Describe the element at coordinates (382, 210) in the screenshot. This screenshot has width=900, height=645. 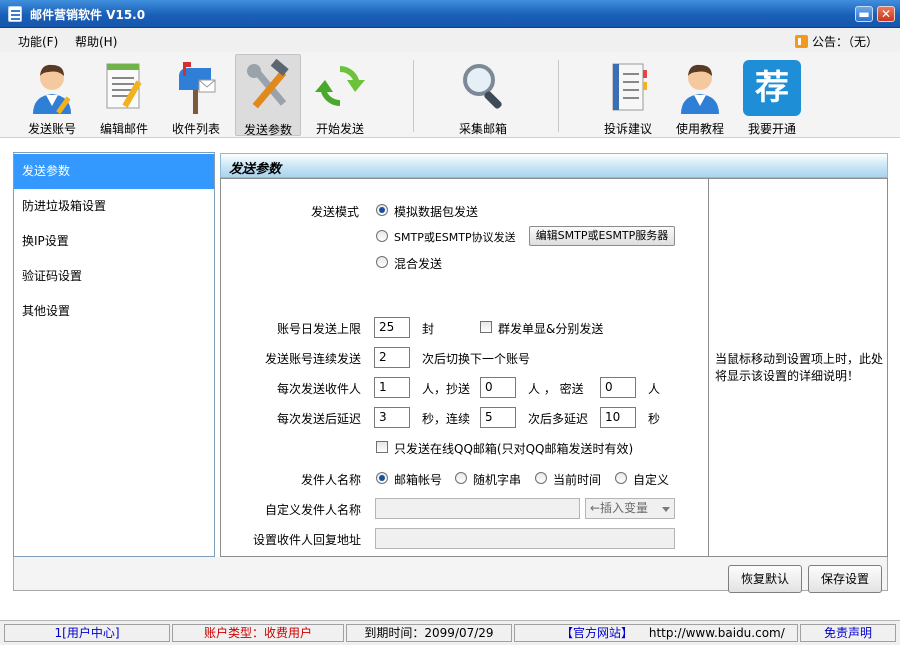
I see `radio-mode-simulate` at that location.